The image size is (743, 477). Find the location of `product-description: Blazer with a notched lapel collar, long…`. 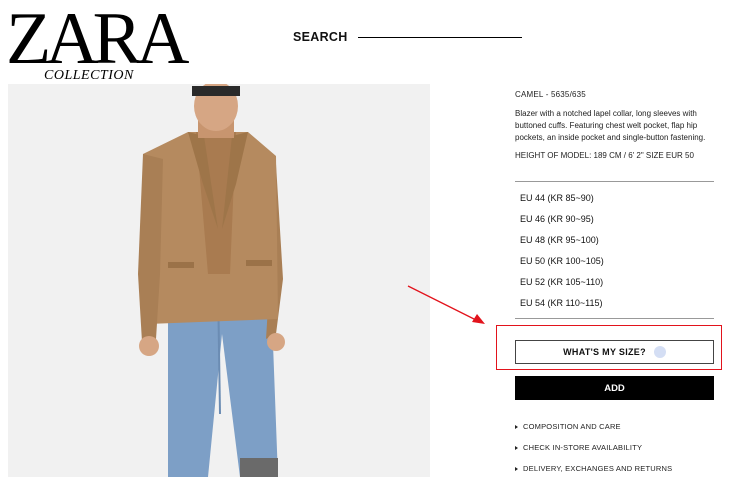

product-description: Blazer with a notched lapel collar, long… is located at coordinates (610, 125).